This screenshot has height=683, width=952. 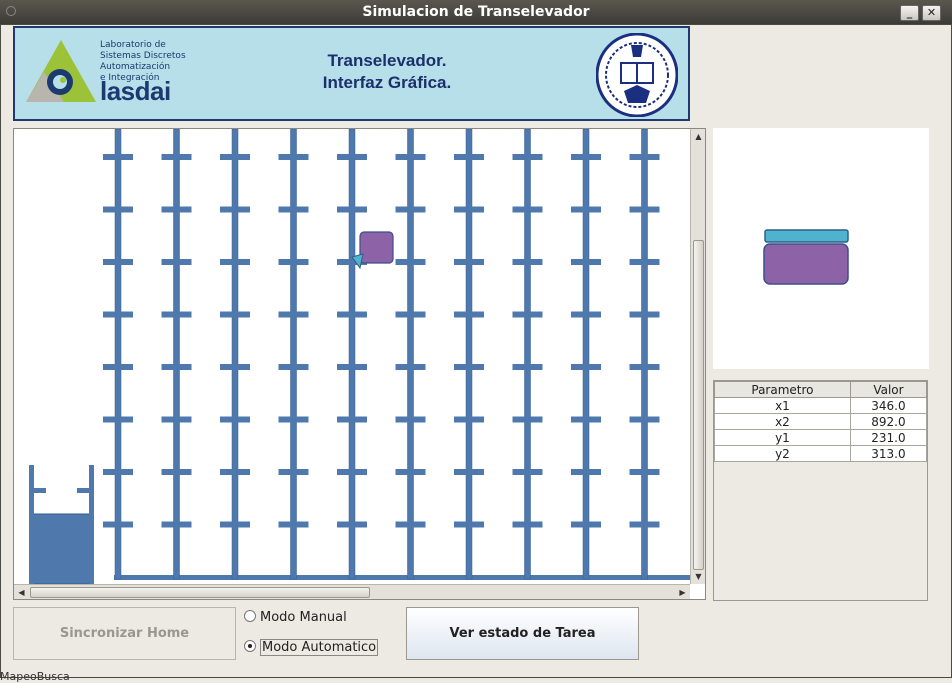 What do you see at coordinates (250, 646) in the screenshot?
I see `radio-selected-icon` at bounding box center [250, 646].